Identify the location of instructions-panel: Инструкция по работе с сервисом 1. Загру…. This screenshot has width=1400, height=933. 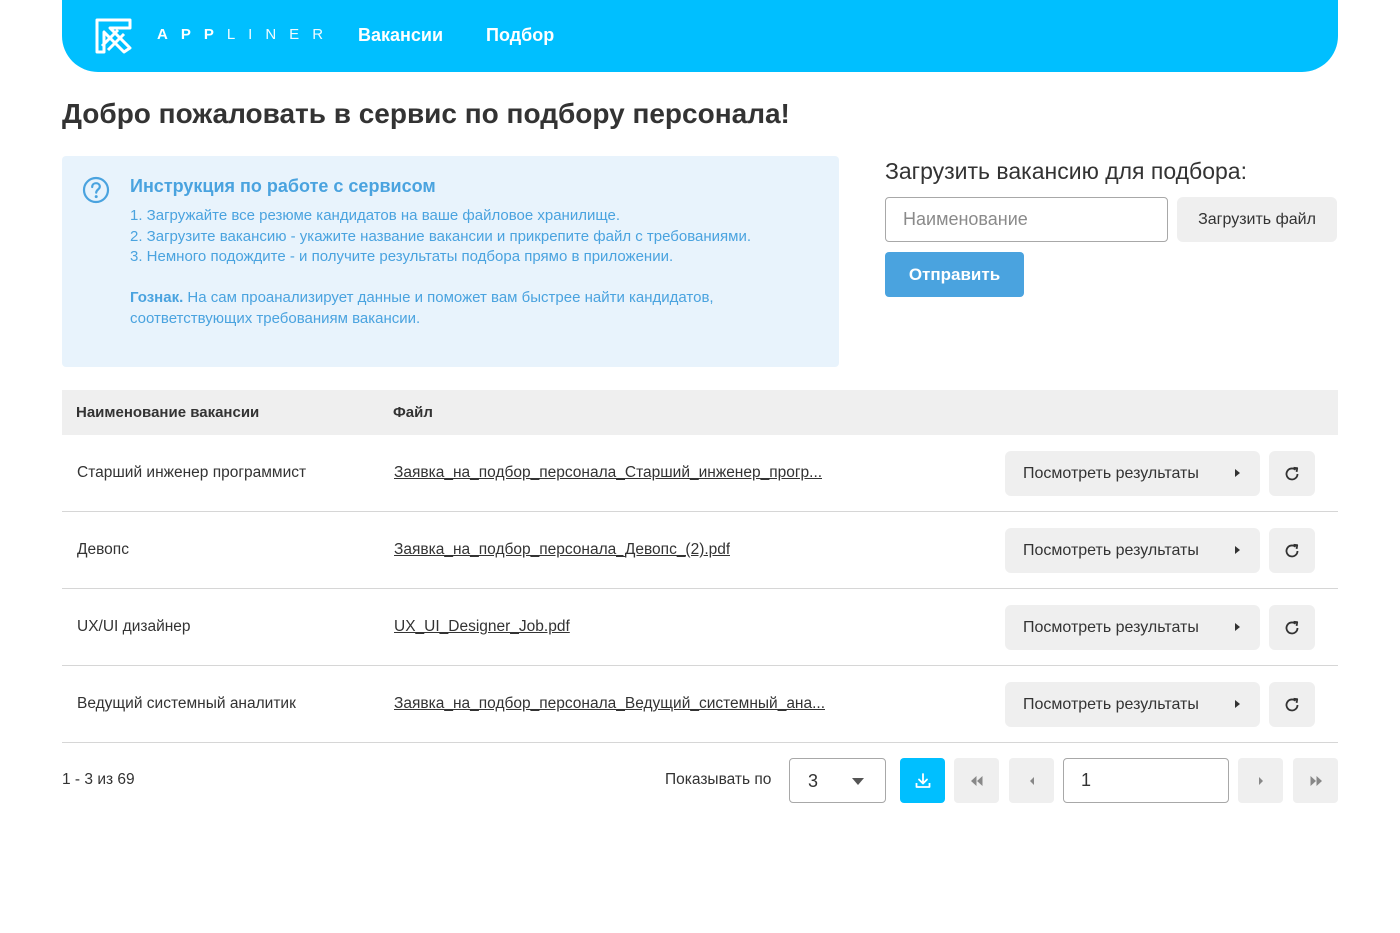
(450, 261).